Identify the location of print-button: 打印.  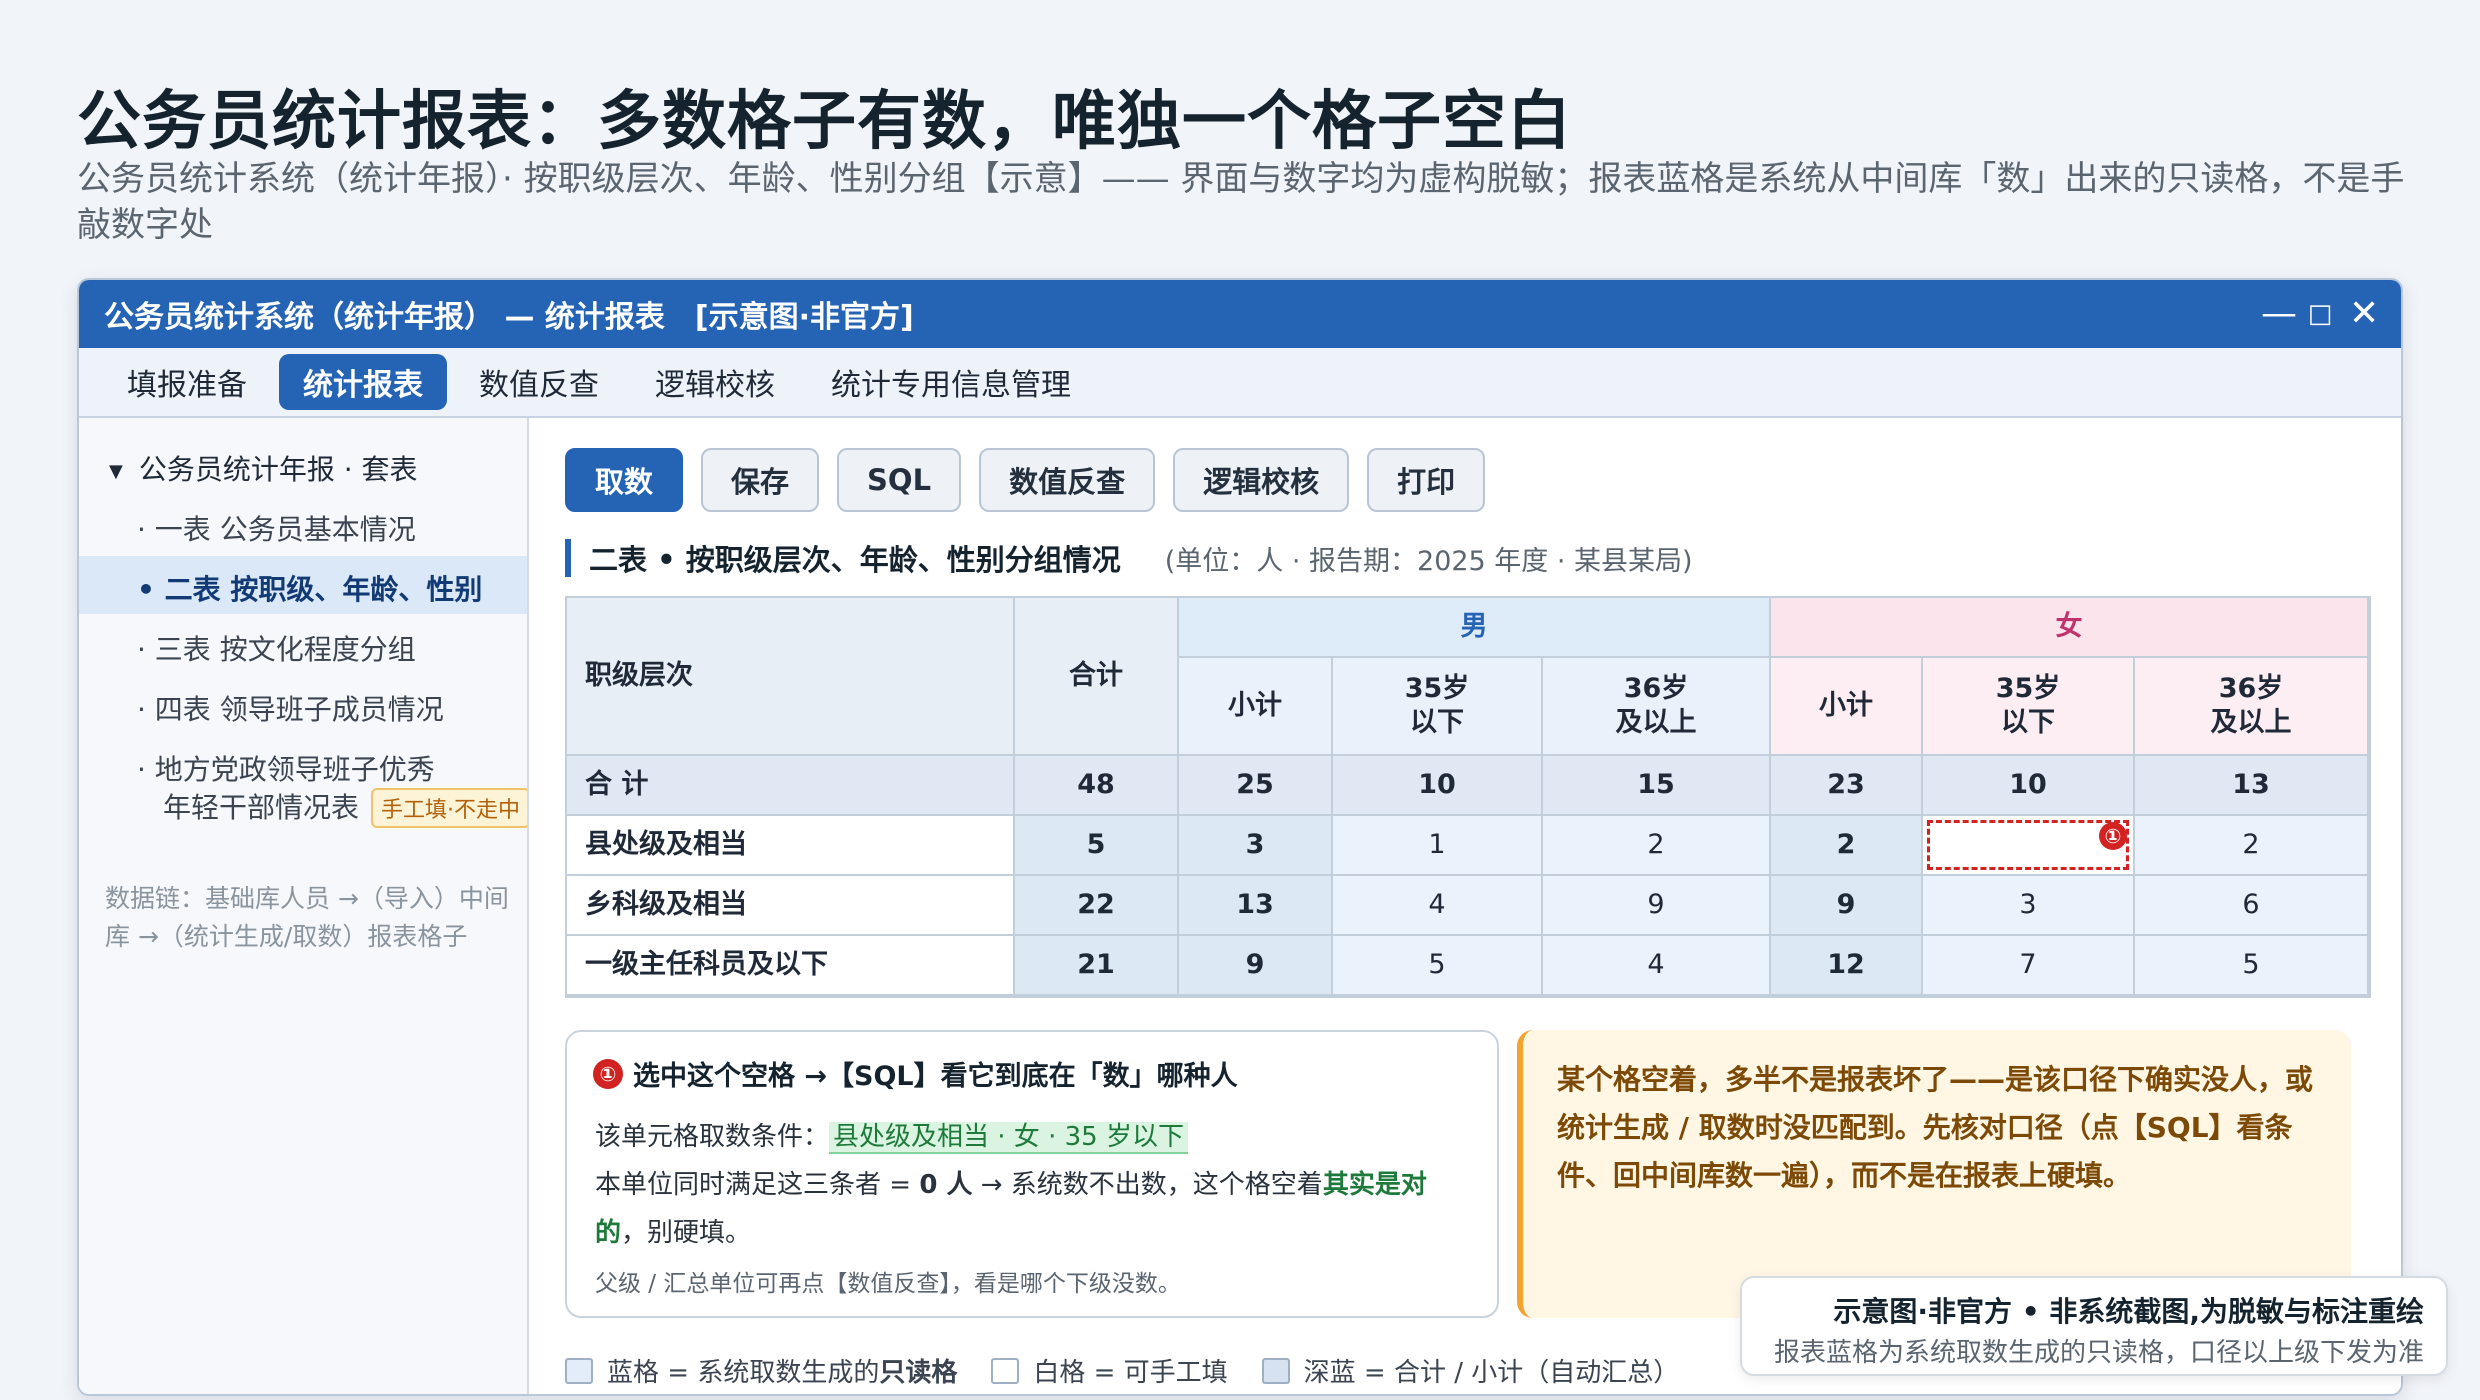
(1426, 480).